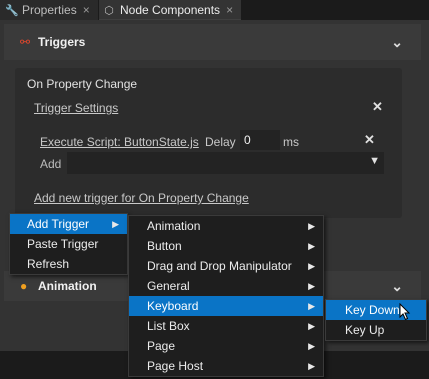 This screenshot has height=379, width=429. I want to click on delay-unit-label: ms, so click(291, 142).